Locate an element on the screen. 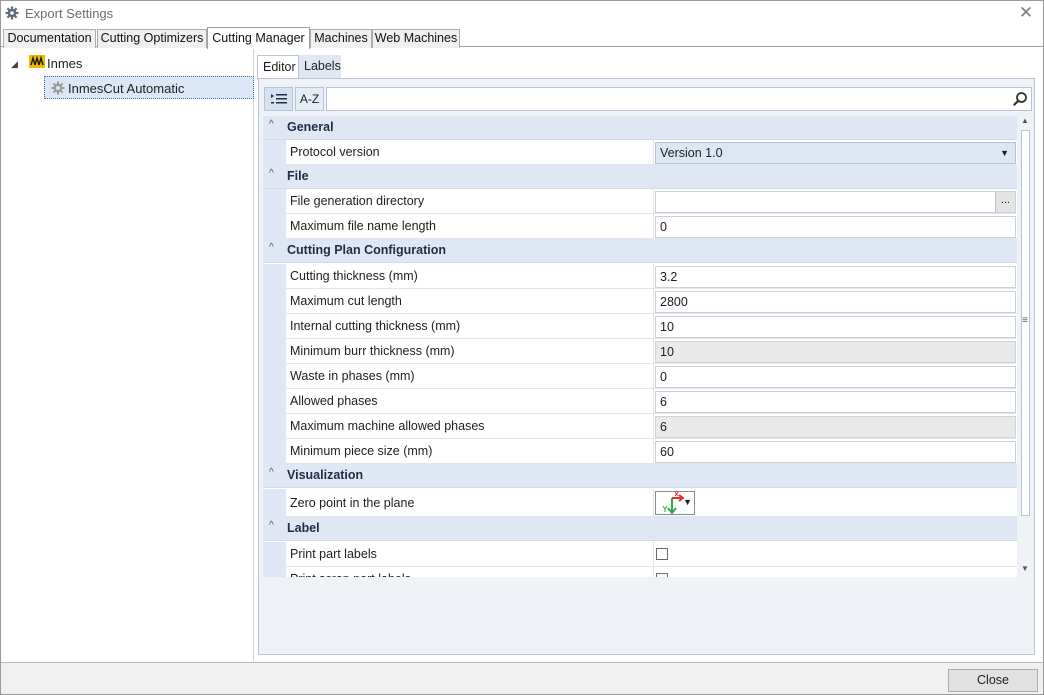 This screenshot has height=695, width=1044. property-row: Protocol version Version 1.0 ▼ is located at coordinates (640, 152).